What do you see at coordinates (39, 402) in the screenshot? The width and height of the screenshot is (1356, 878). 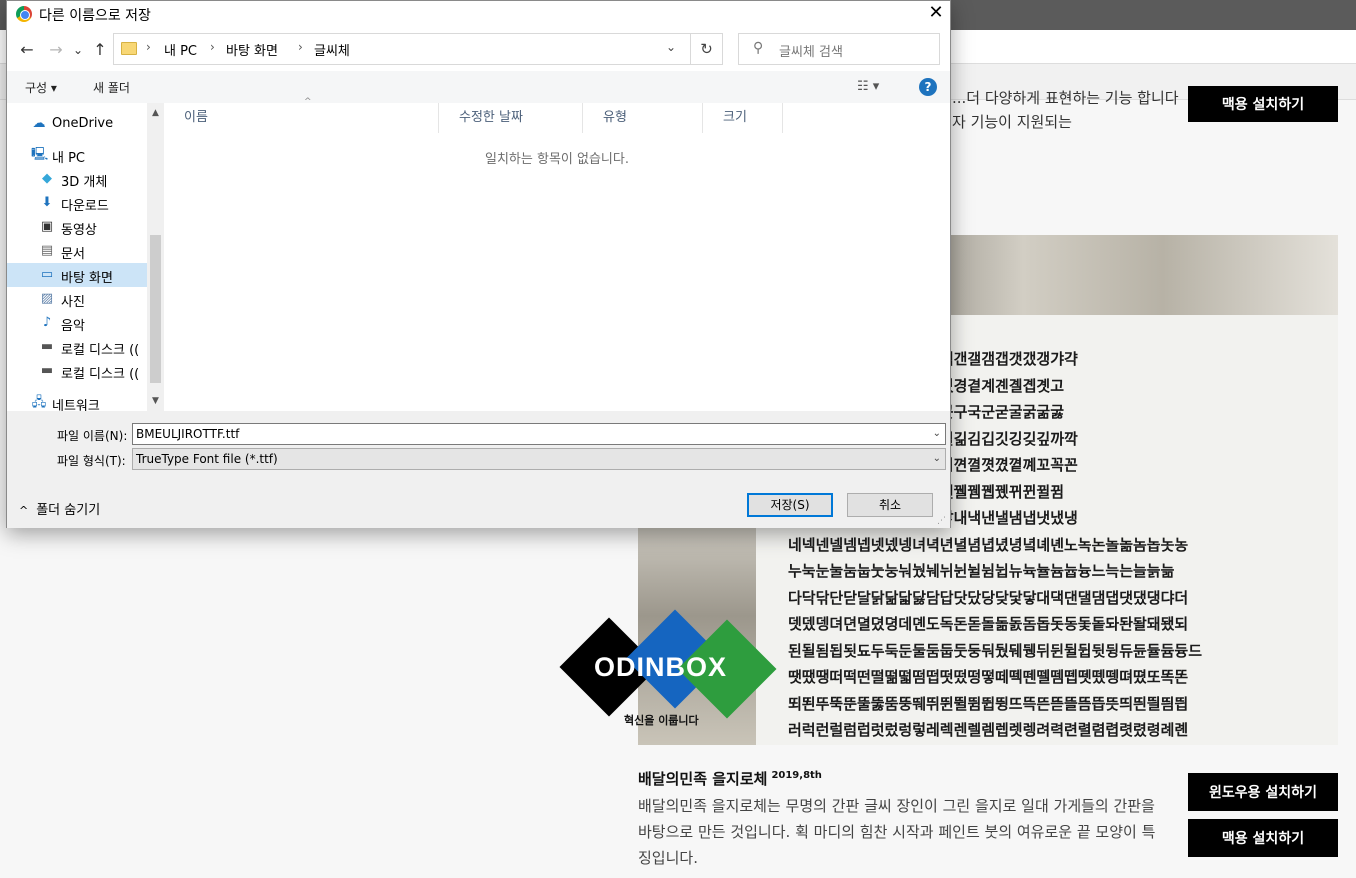 I see `network-icon: 🖧` at bounding box center [39, 402].